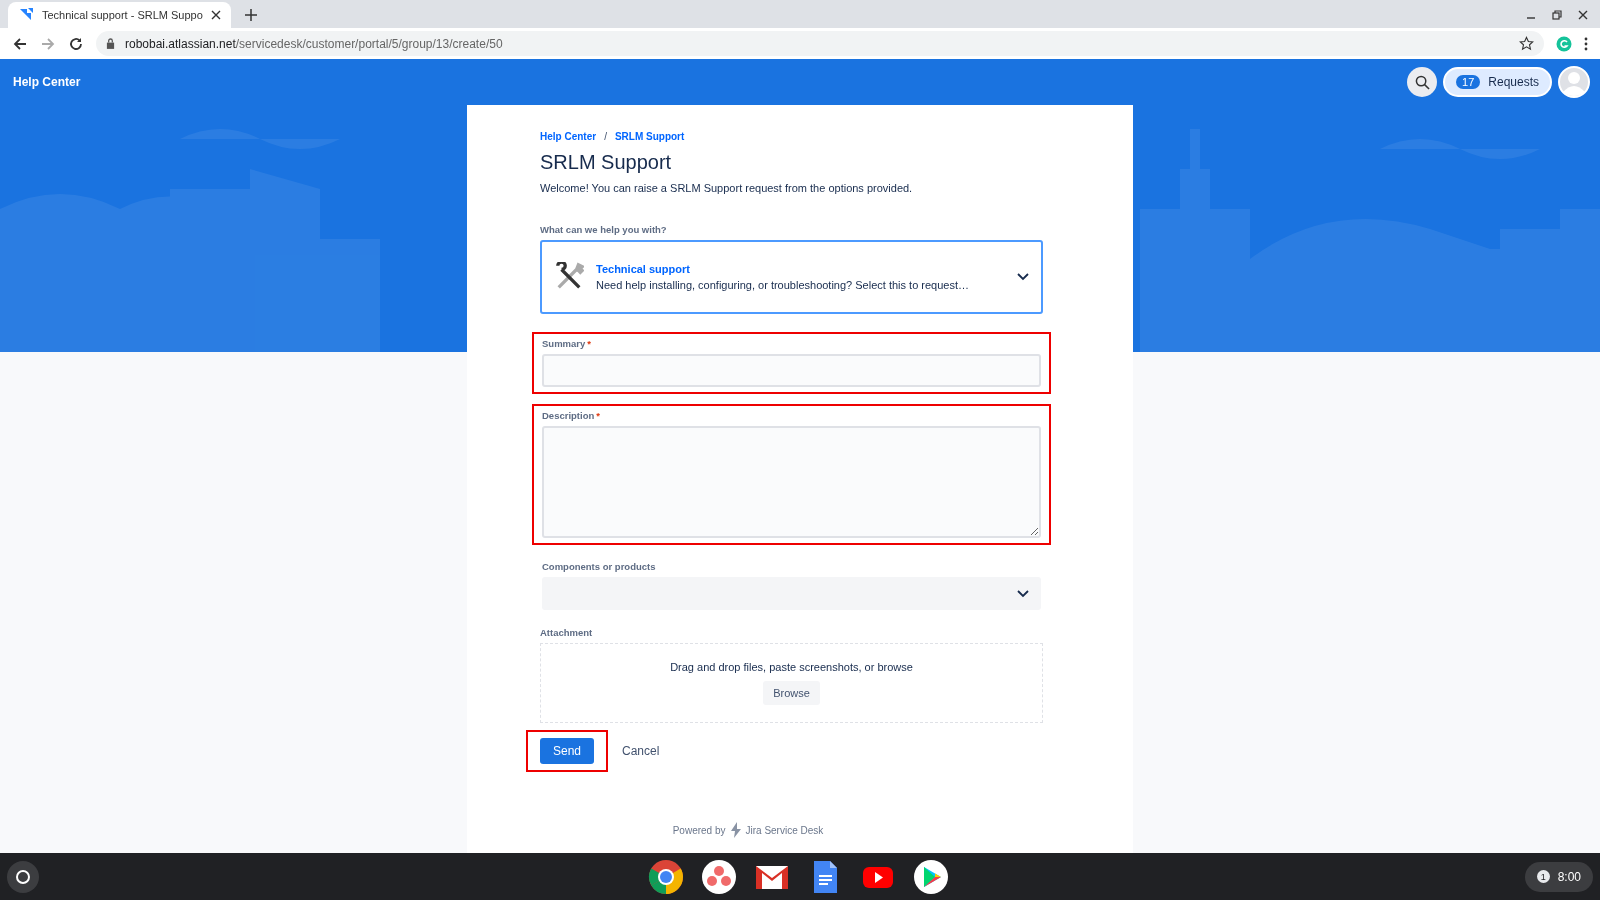  I want to click on site-title: Help Center, so click(47, 82).